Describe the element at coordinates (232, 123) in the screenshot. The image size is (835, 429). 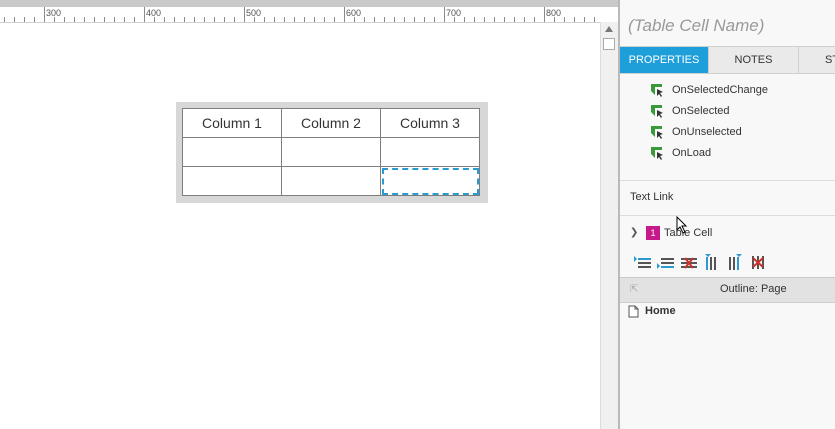
I see `table-cell: Column 1` at that location.